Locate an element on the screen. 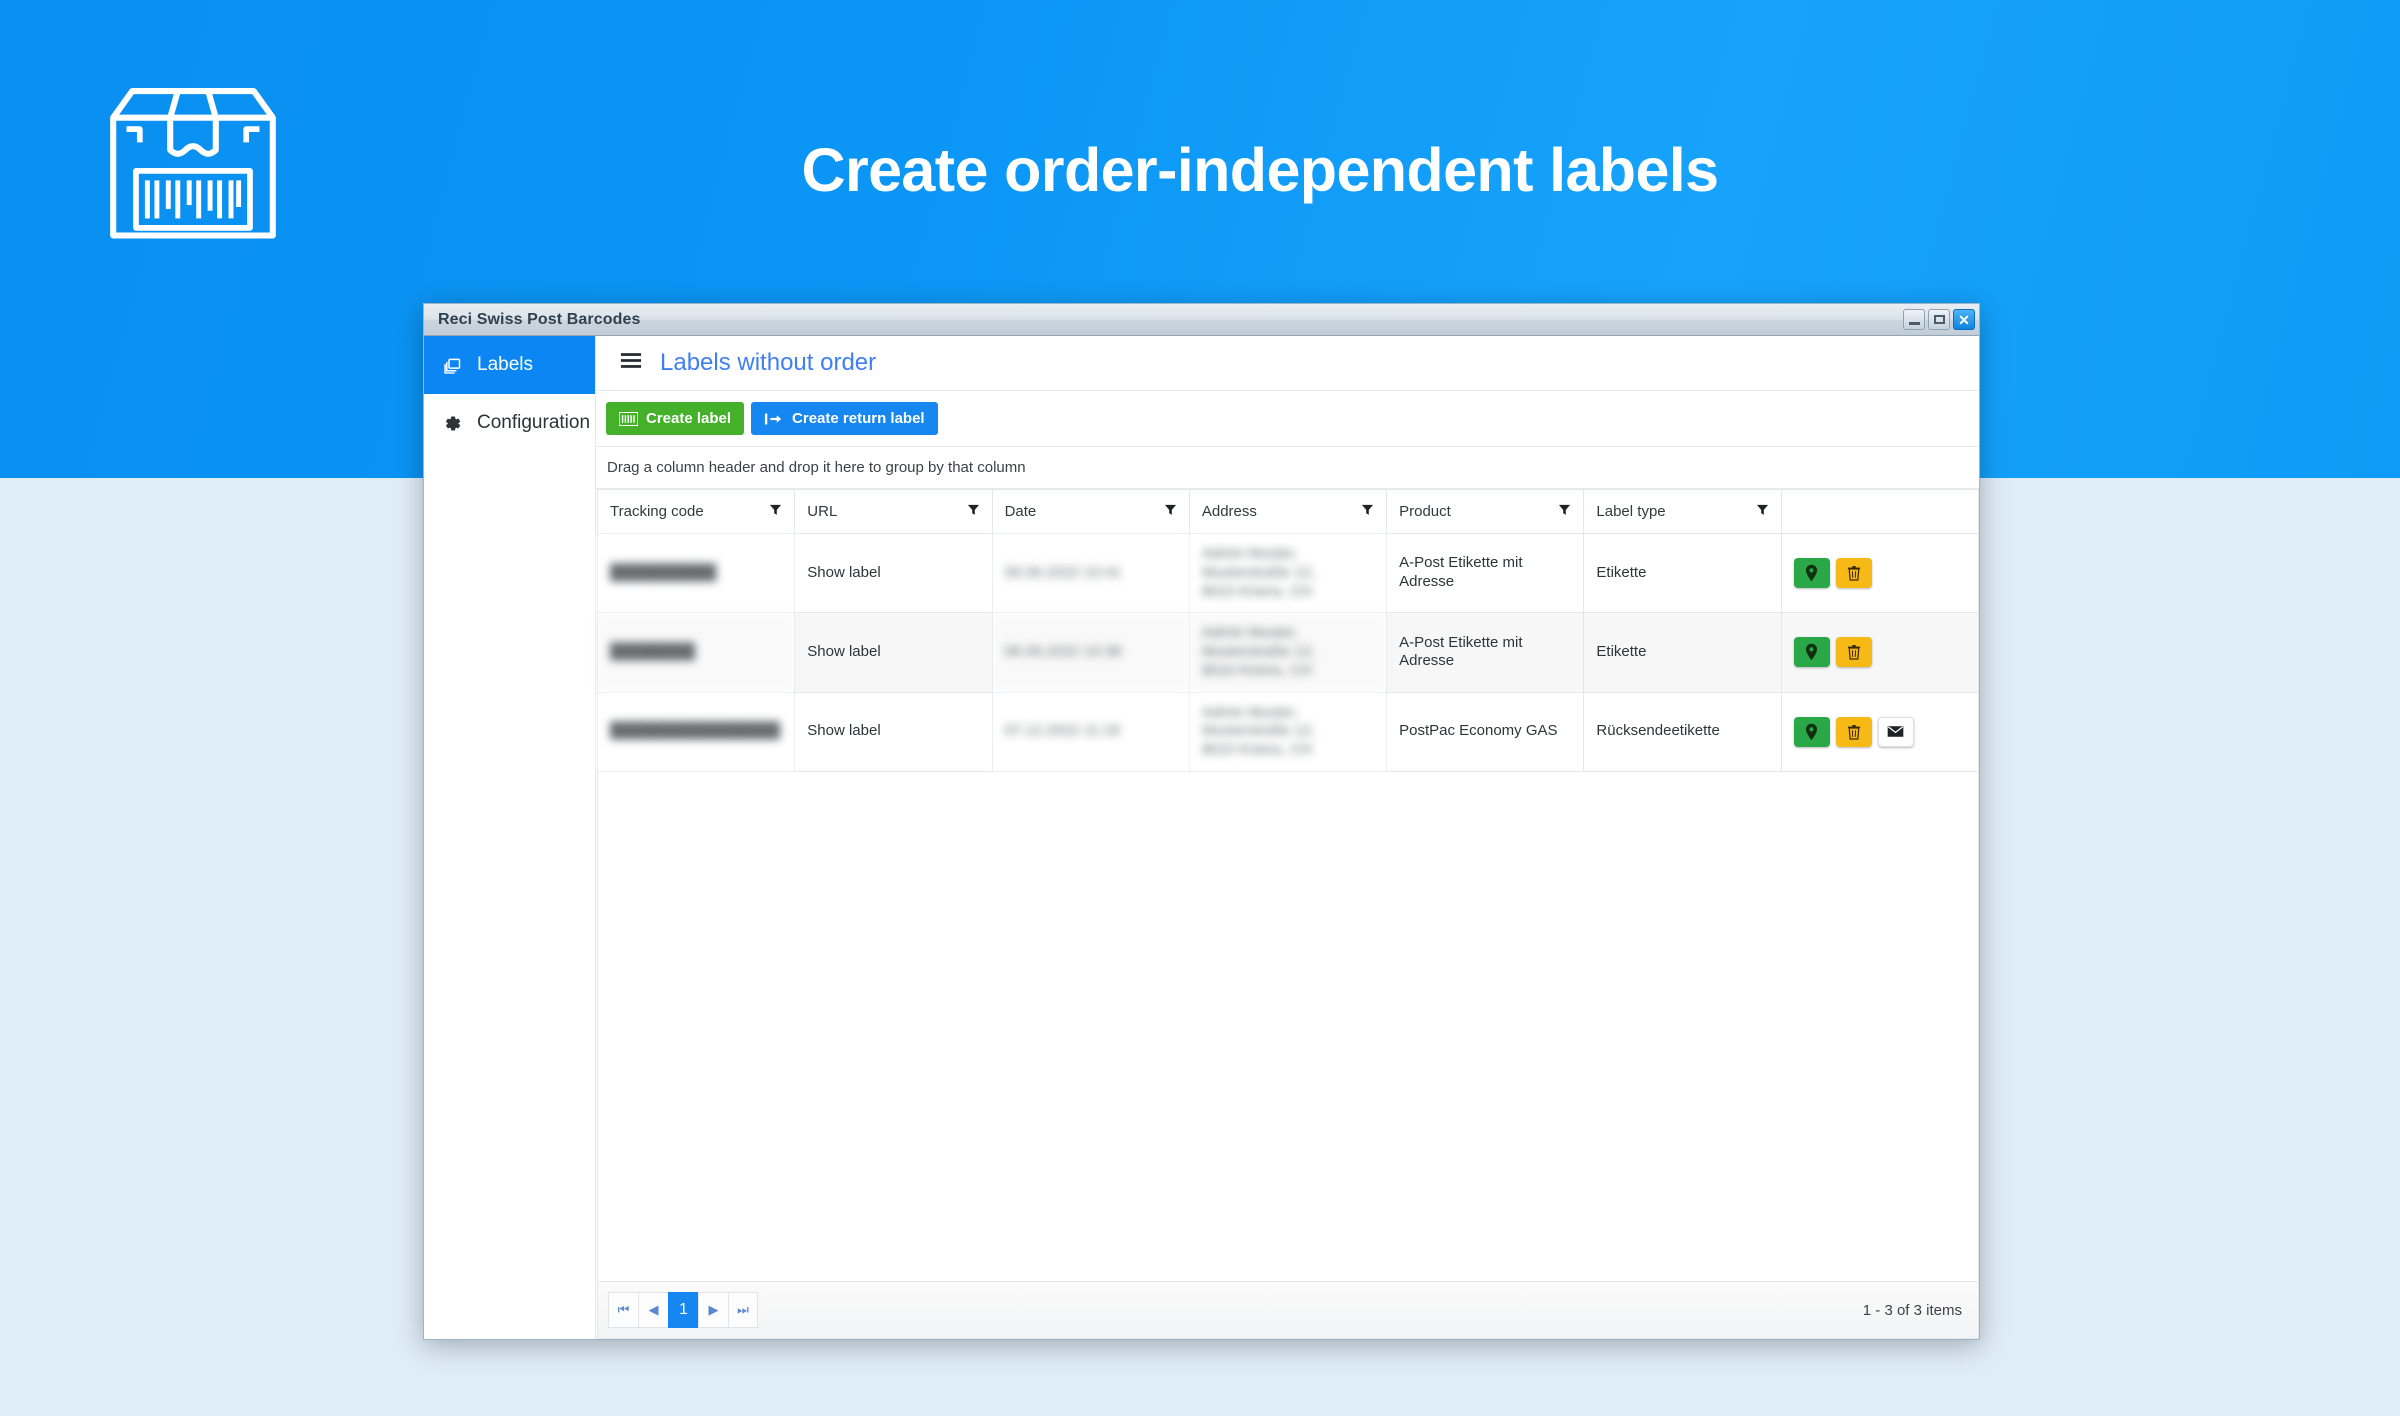 This screenshot has width=2400, height=1416. maximize-icon is located at coordinates (1939, 319).